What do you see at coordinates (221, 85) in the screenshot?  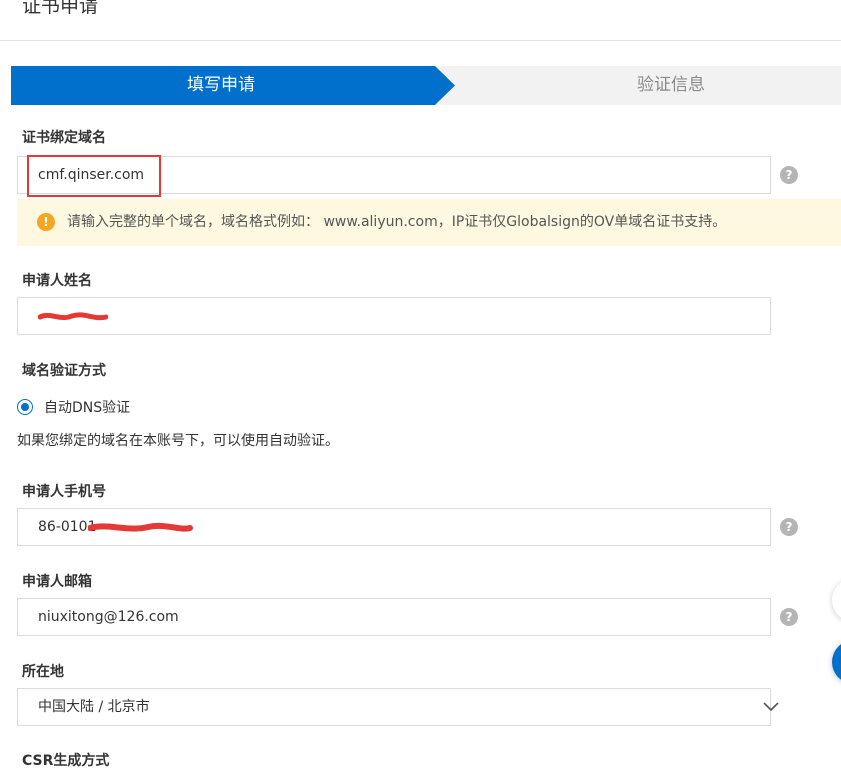 I see `step-label-fill: 填写申请` at bounding box center [221, 85].